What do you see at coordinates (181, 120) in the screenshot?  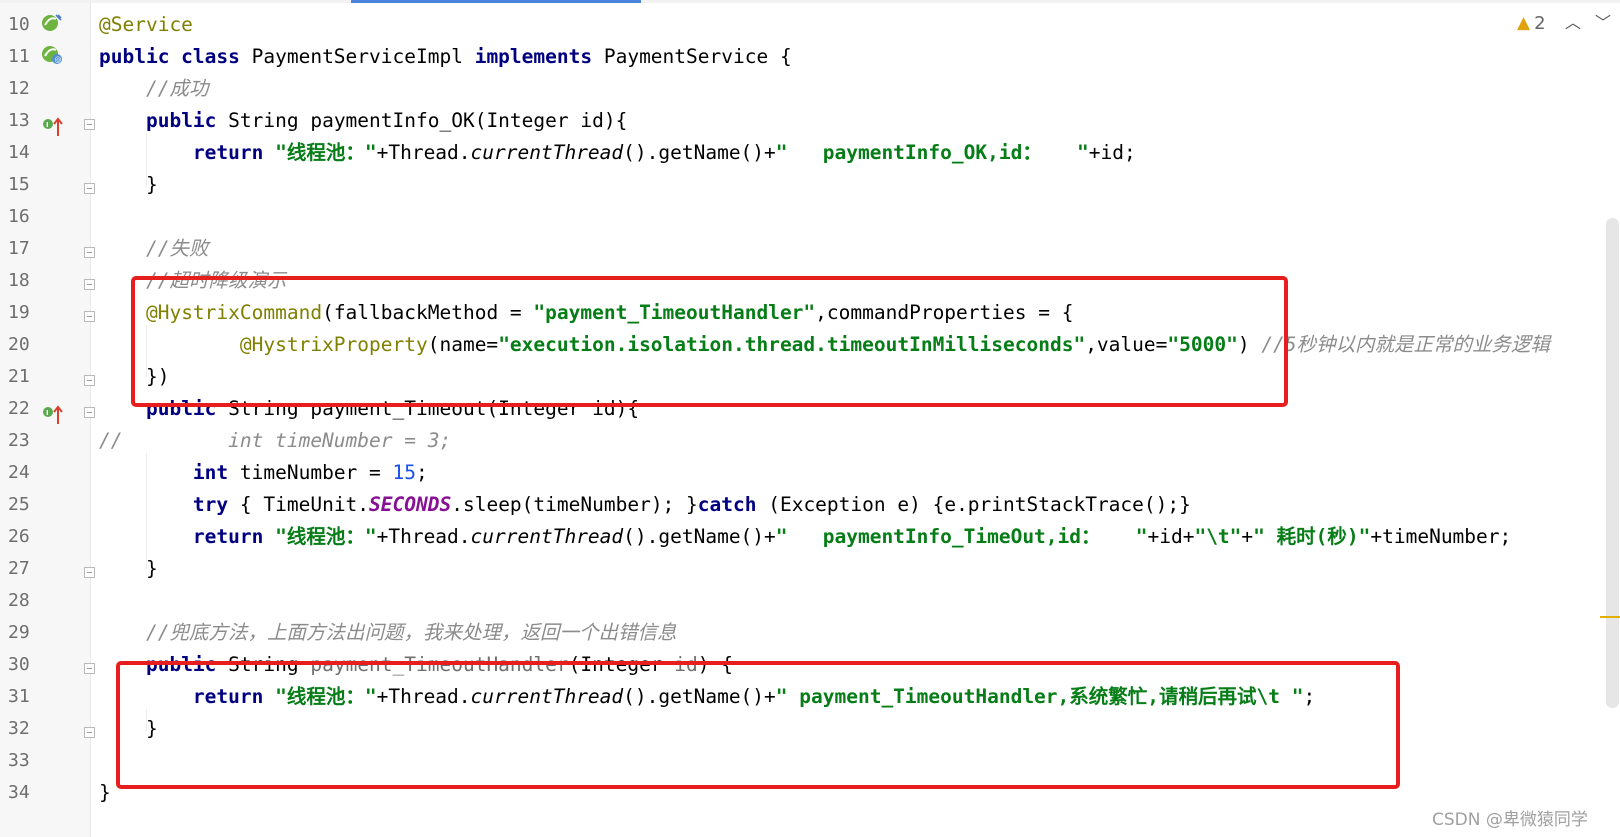 I see `code-token: public` at bounding box center [181, 120].